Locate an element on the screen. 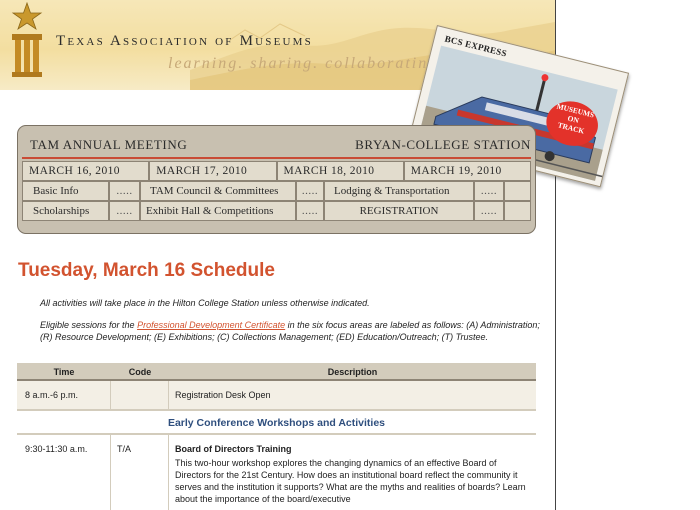 This screenshot has width=700, height=510. tagline: learning. sharing. collaborating is located at coordinates (303, 63).